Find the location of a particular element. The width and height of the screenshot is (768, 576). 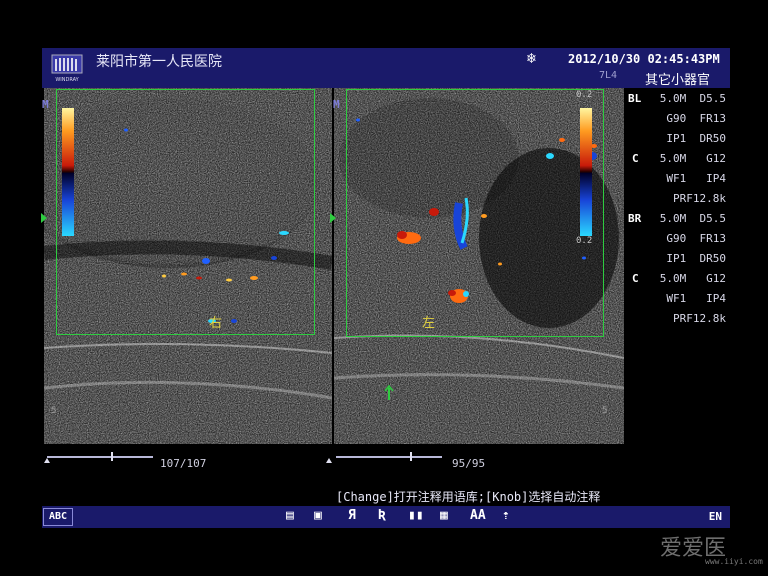

param-bl-1: 5.0M D5.5 is located at coordinates (692, 98).